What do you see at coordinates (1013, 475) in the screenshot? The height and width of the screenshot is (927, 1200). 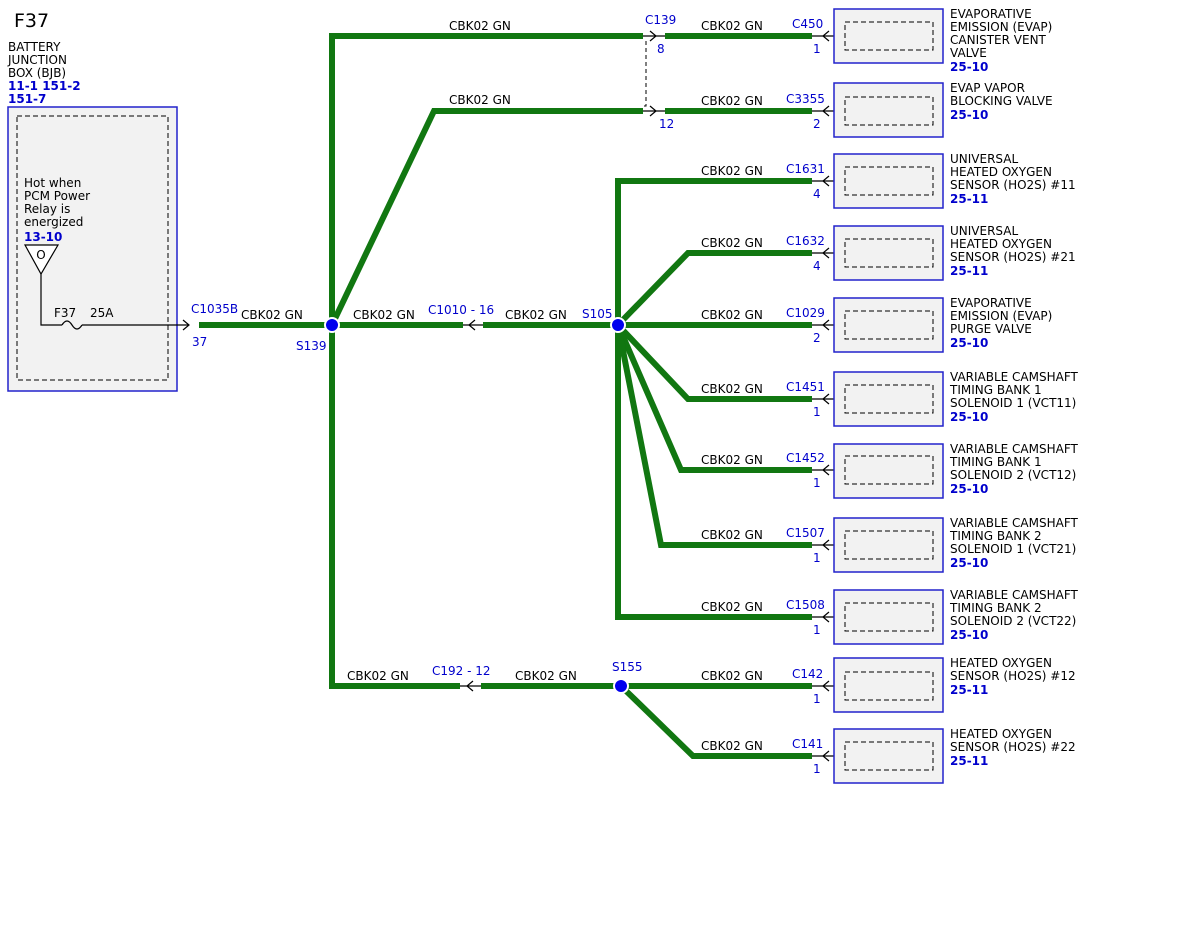 I see `component-description-line: SOLENOID 2 (VCT12)` at bounding box center [1013, 475].